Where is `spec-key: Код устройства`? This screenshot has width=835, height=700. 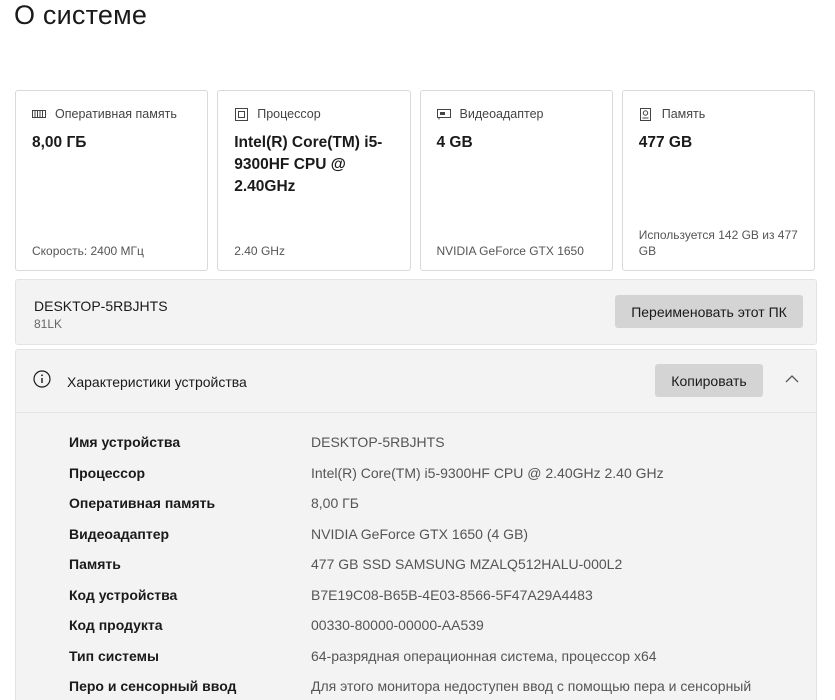
spec-key: Код устройства is located at coordinates (123, 594).